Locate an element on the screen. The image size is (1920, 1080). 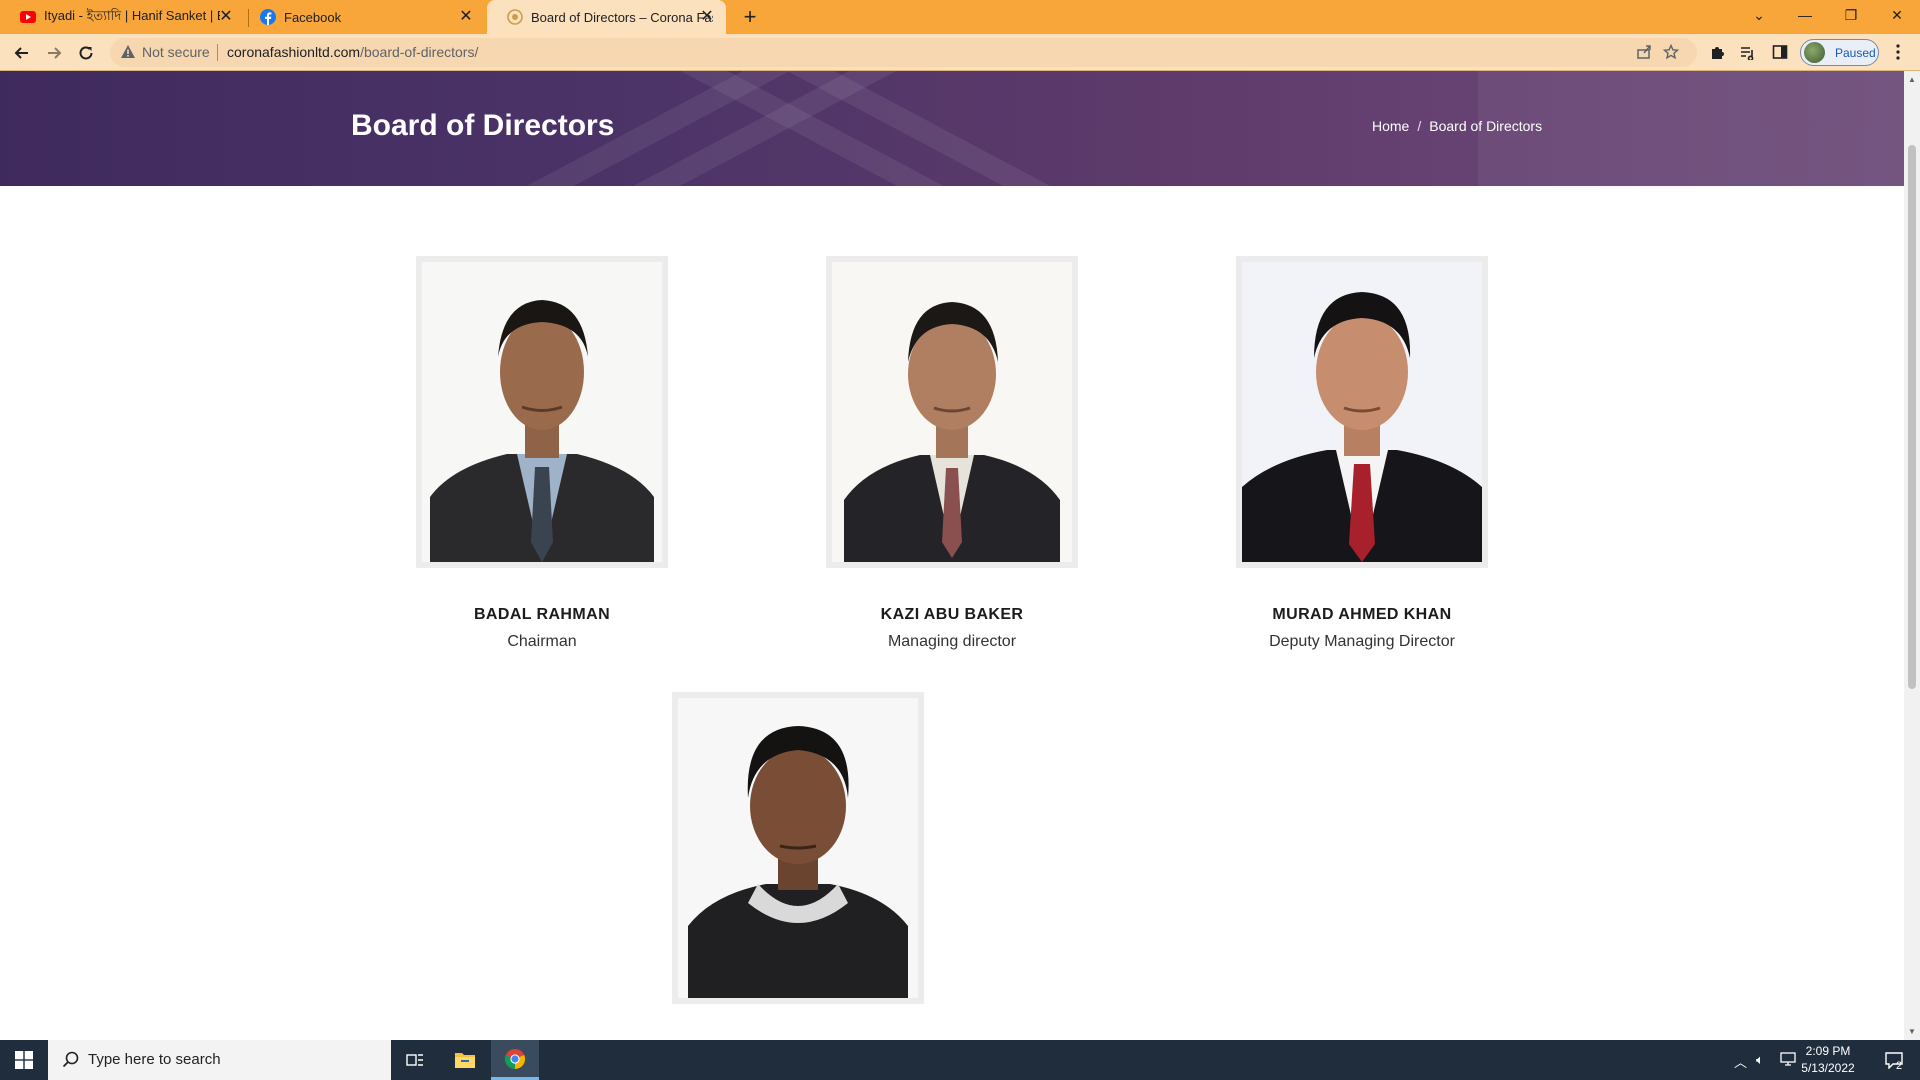
page-scrollbar: ▲ ▼ is located at coordinates (1912, 555).